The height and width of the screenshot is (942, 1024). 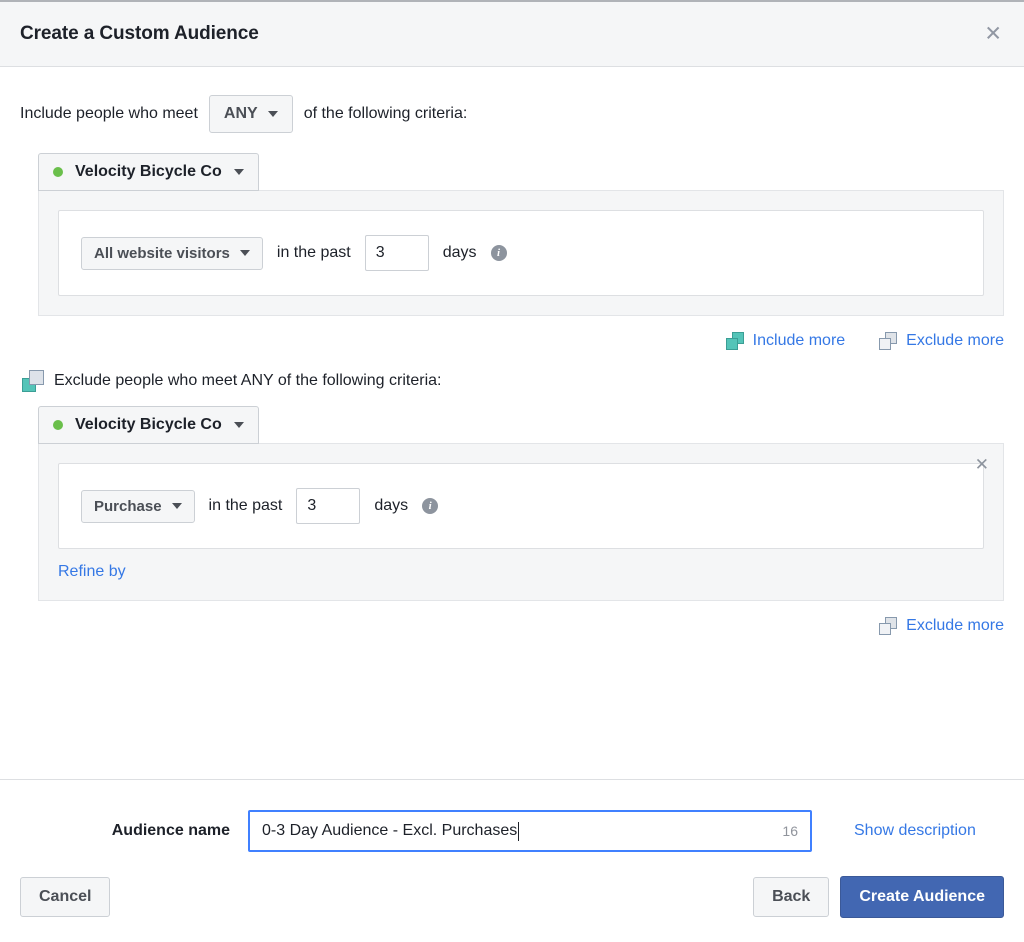 What do you see at coordinates (390, 830) in the screenshot?
I see `audience-name-value: 0-3 Day Audience - Excl. Purchases` at bounding box center [390, 830].